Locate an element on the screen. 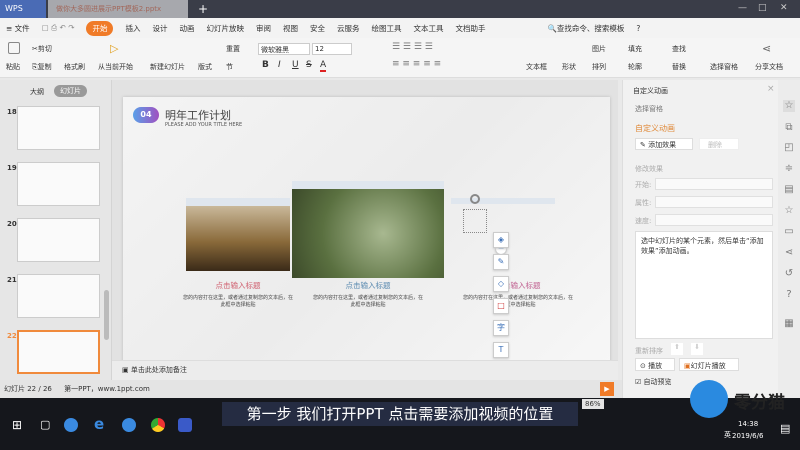 The width and height of the screenshot is (800, 450). outline-icon: □ is located at coordinates (501, 306).